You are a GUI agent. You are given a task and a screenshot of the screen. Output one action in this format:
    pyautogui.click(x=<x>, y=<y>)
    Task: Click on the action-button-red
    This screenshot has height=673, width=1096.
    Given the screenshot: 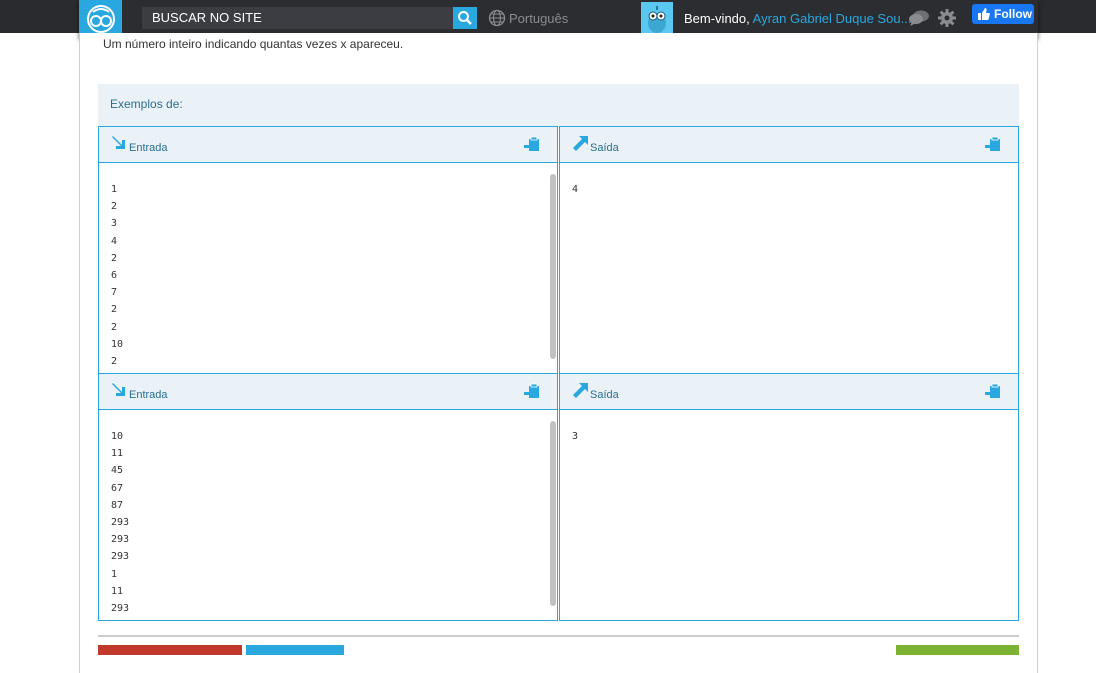 What is the action you would take?
    pyautogui.click(x=170, y=650)
    